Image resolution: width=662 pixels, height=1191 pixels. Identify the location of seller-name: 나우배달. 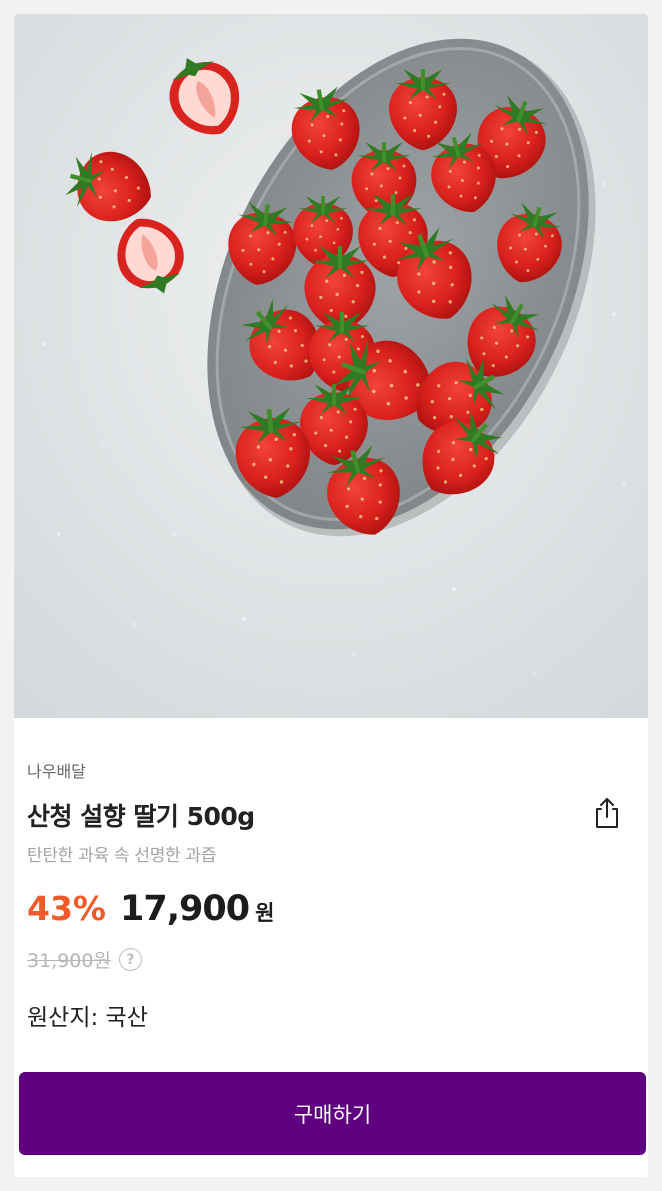
(56, 771).